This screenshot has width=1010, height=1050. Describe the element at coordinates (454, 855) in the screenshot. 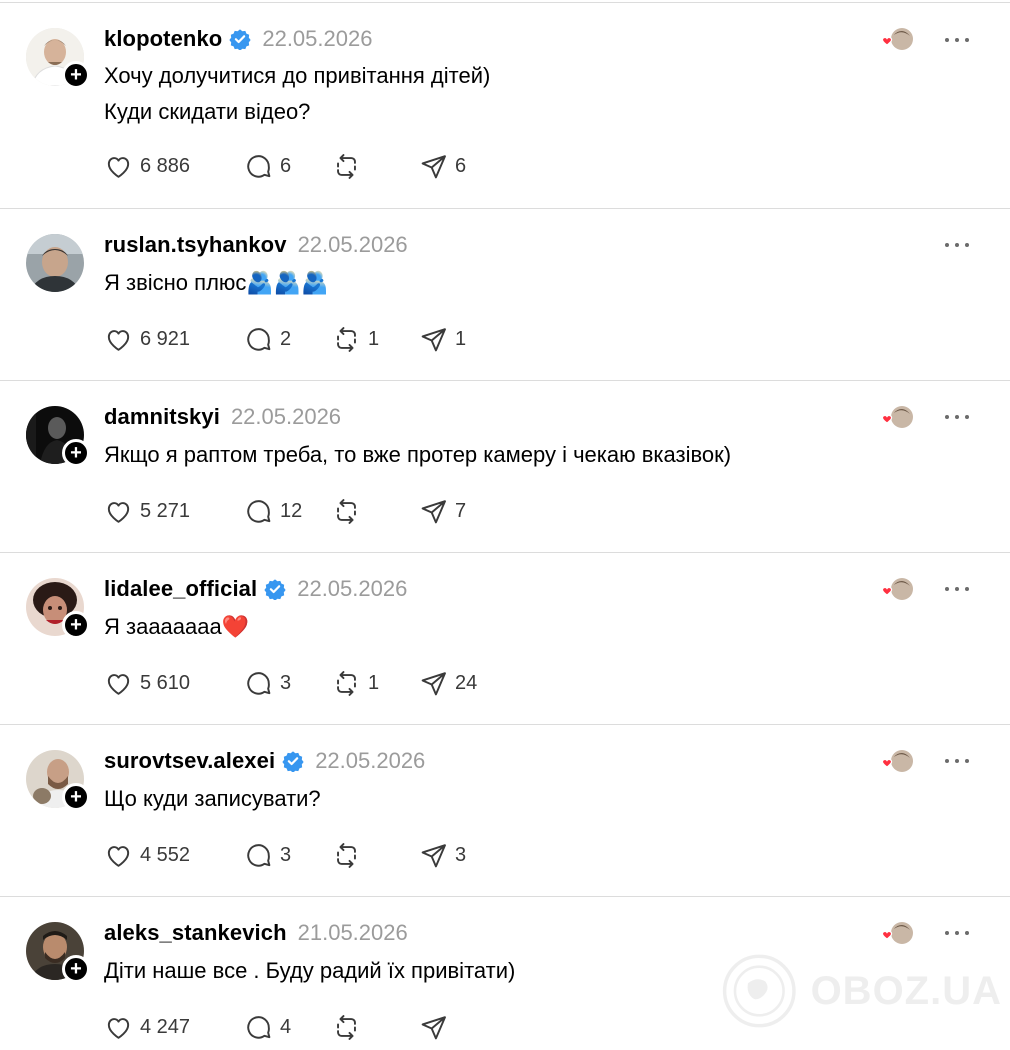

I see `share-button: 3` at that location.